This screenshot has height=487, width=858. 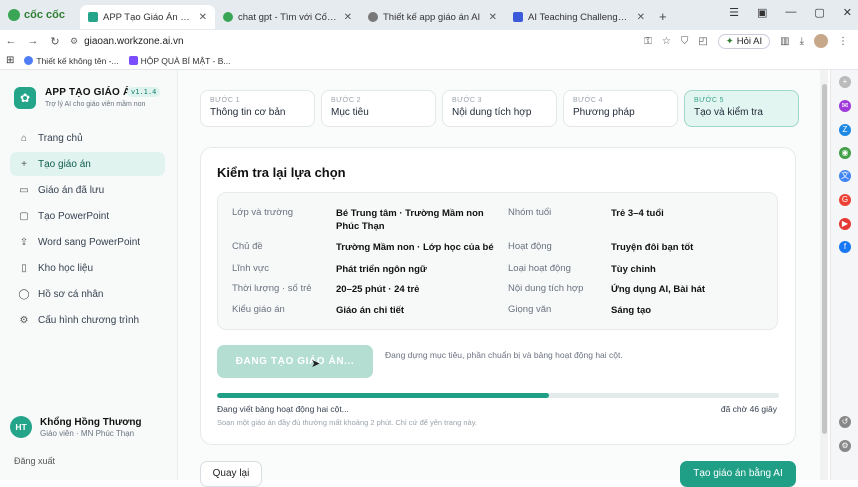 What do you see at coordinates (55, 41) in the screenshot?
I see `reload-icon: ↻` at bounding box center [55, 41].